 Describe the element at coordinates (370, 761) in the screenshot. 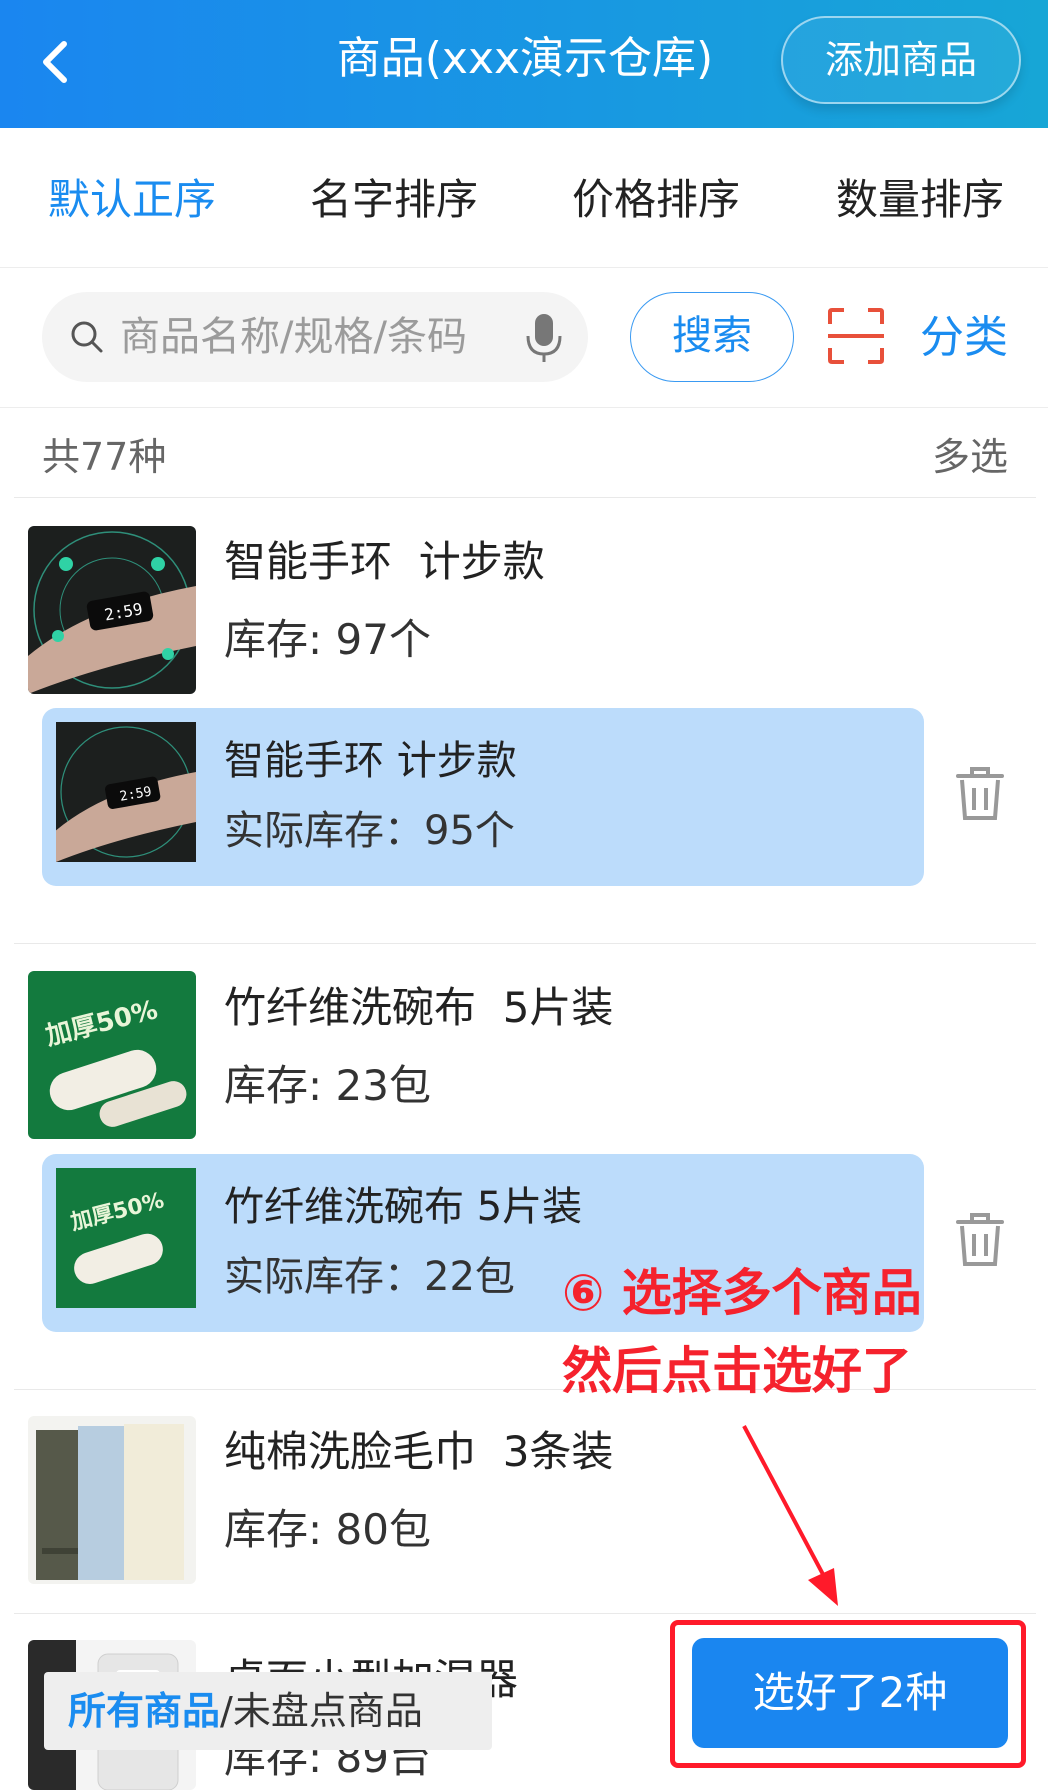

I see `selected-product-name: 智能手环 计步款` at that location.